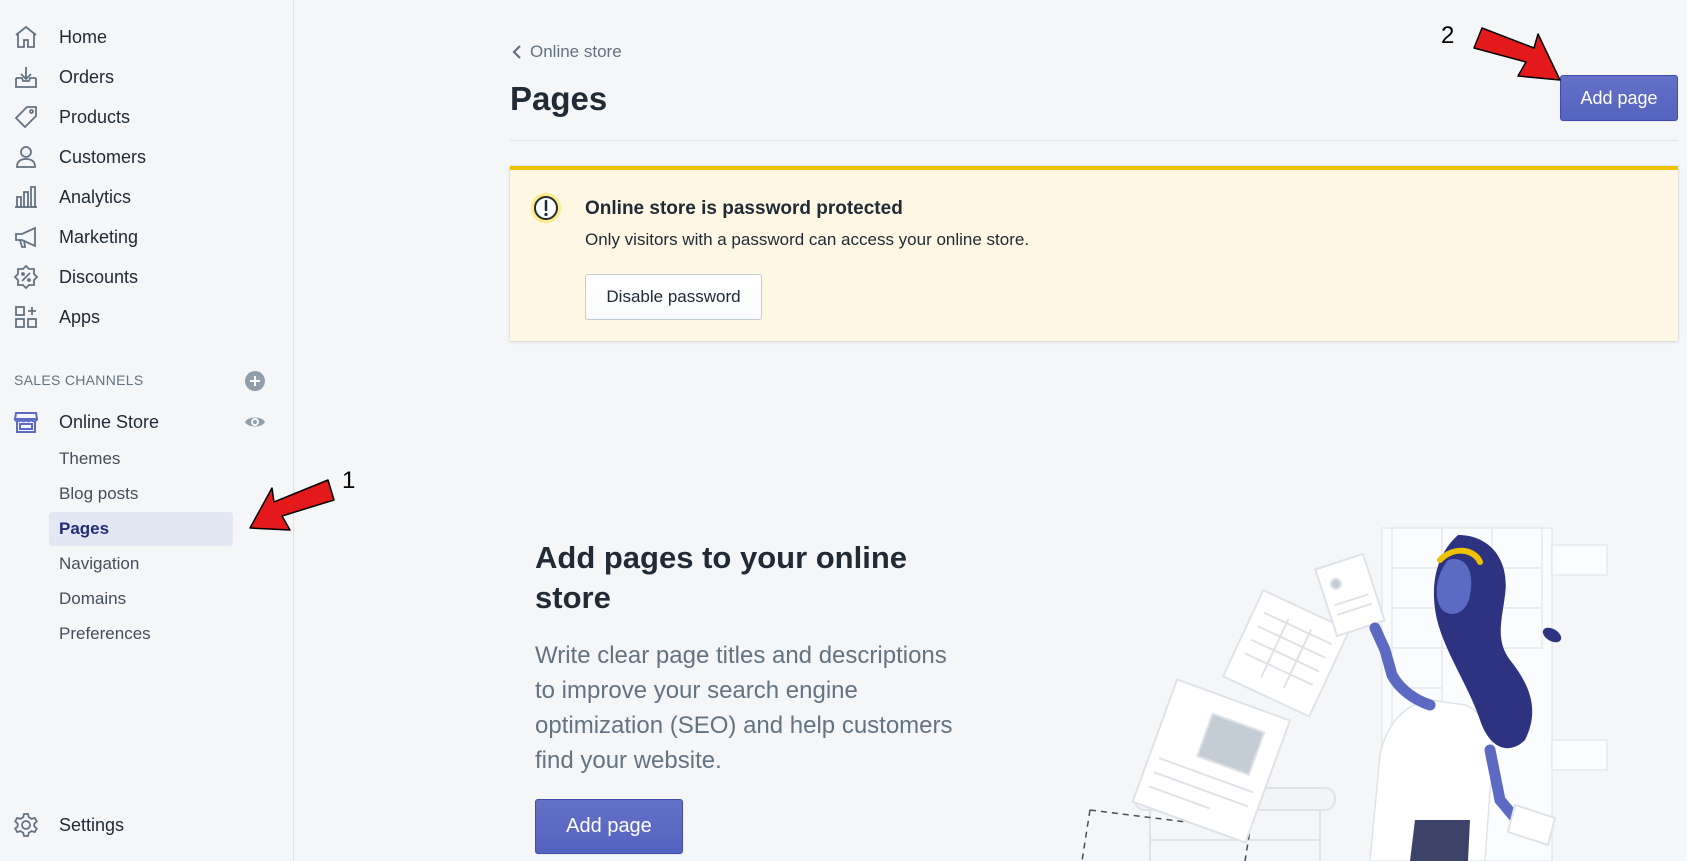  What do you see at coordinates (26, 197) in the screenshot?
I see `analytics-icon` at bounding box center [26, 197].